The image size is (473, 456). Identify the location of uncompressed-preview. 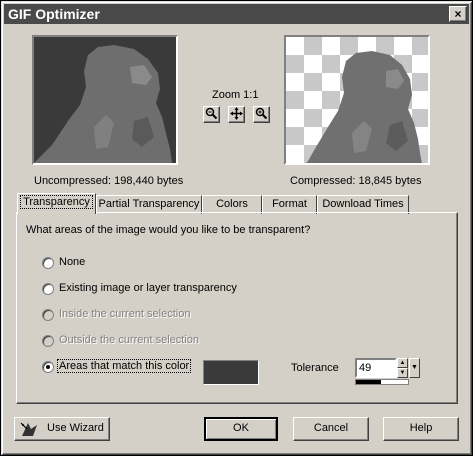
(105, 100).